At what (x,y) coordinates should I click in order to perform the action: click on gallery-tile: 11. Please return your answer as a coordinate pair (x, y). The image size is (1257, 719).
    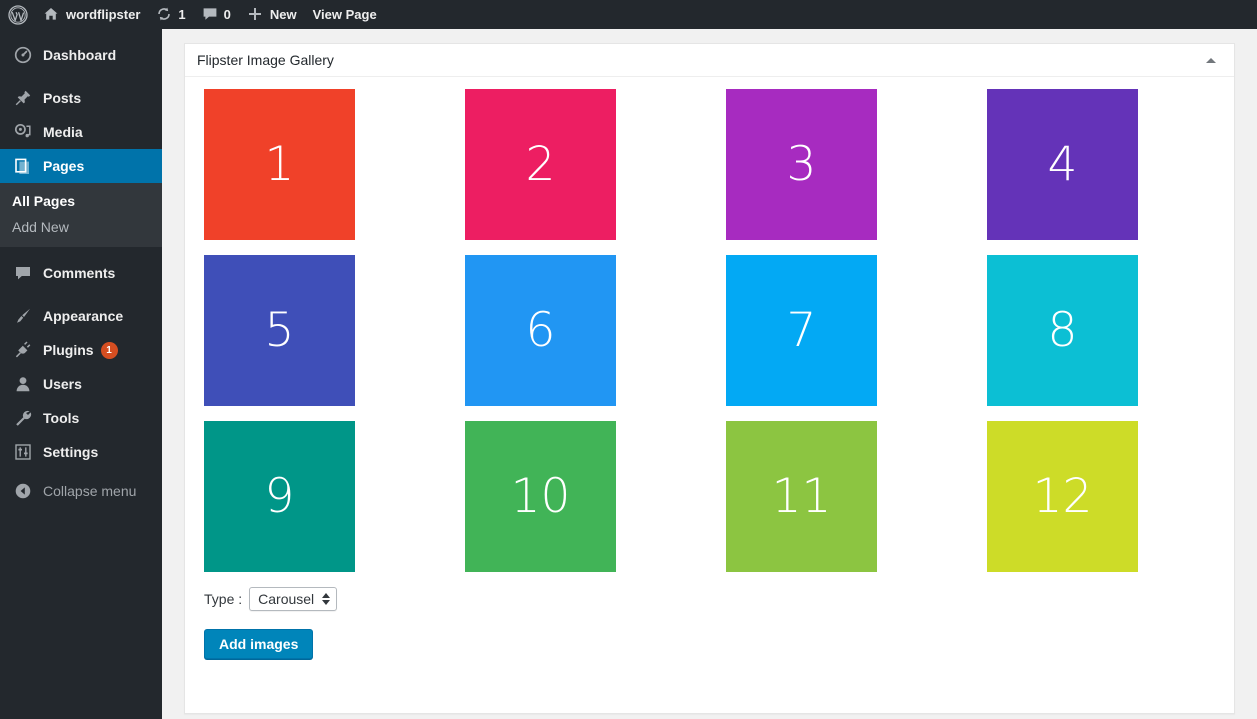
    Looking at the image, I should click on (801, 496).